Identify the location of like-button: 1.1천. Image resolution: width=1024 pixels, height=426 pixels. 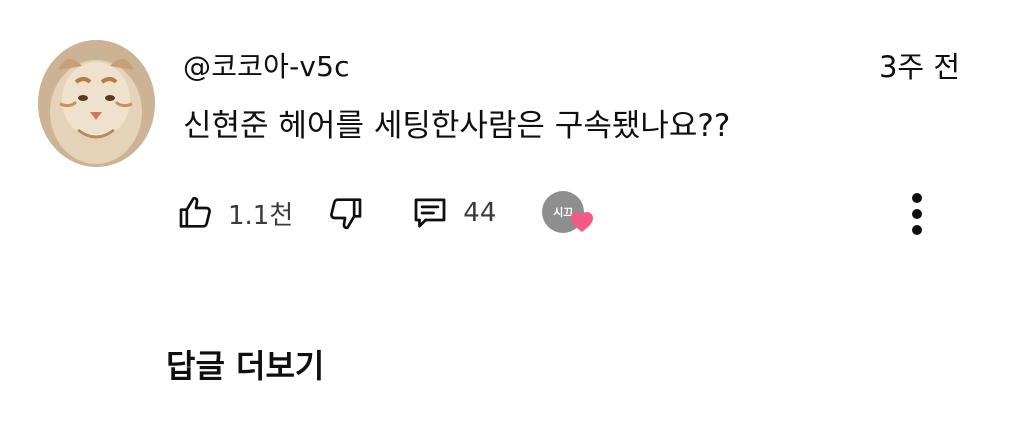
(234, 213).